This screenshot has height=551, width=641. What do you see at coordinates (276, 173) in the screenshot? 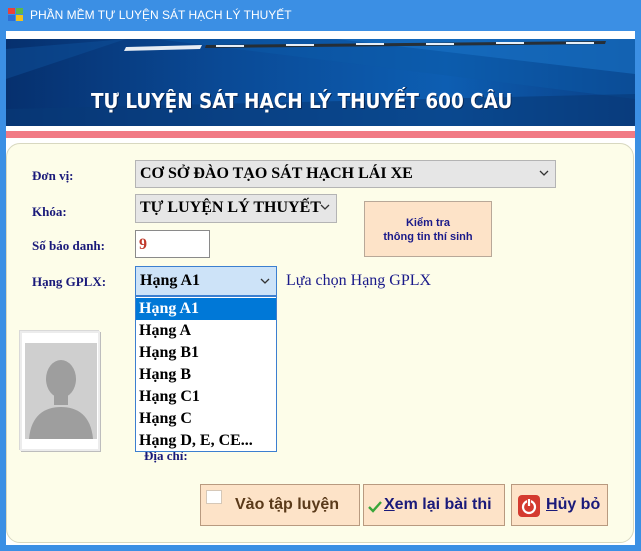
I see `don-vi-value: CƠ SỞ ĐÀO TẠO SÁT HẠCH LÁI XE` at bounding box center [276, 173].